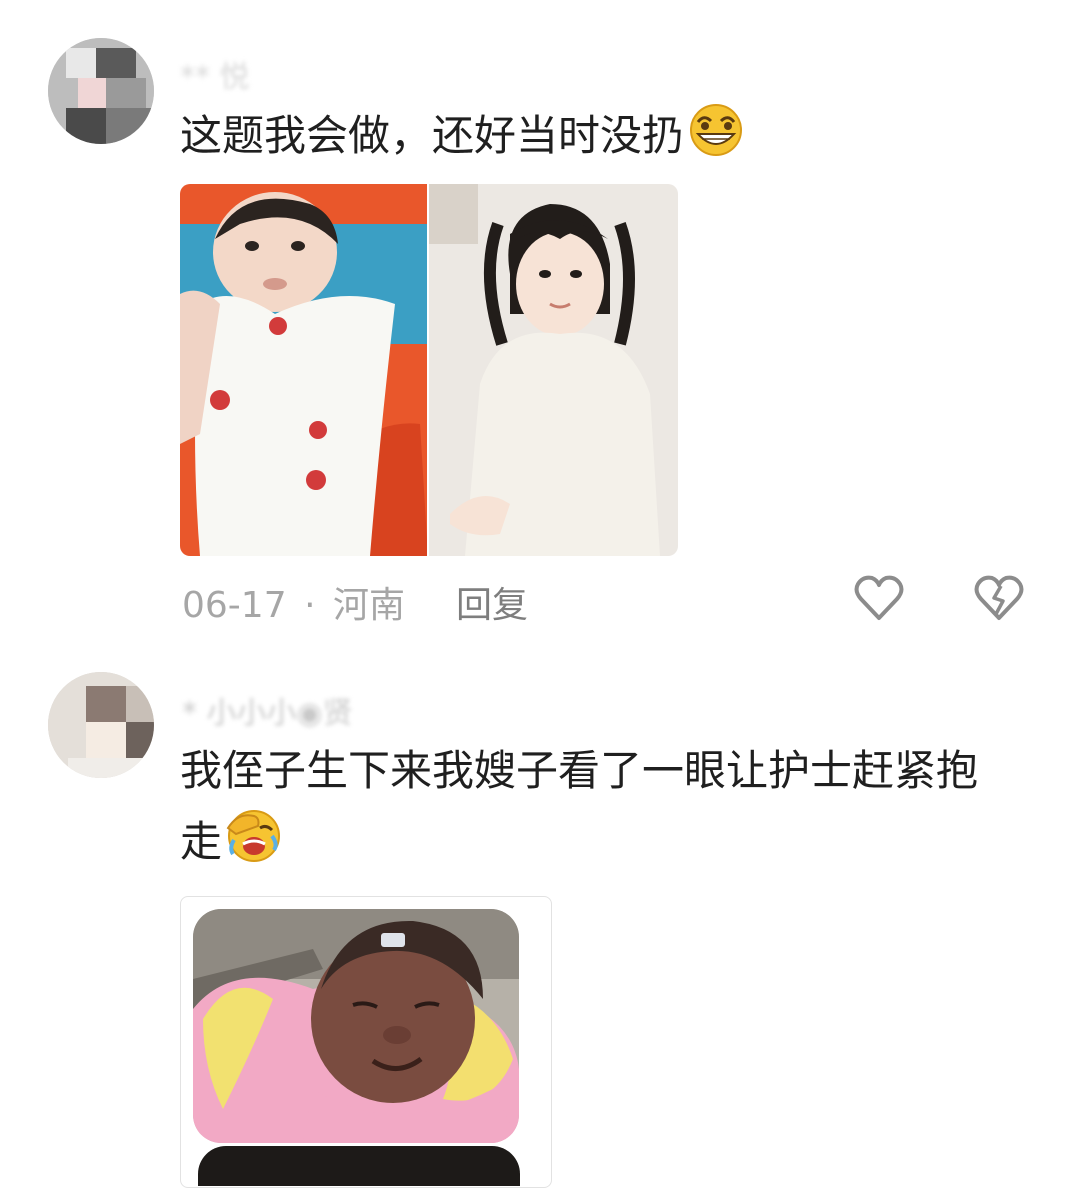  I want to click on comment-text-content: 这题我会做，还好当时没扔, so click(432, 135).